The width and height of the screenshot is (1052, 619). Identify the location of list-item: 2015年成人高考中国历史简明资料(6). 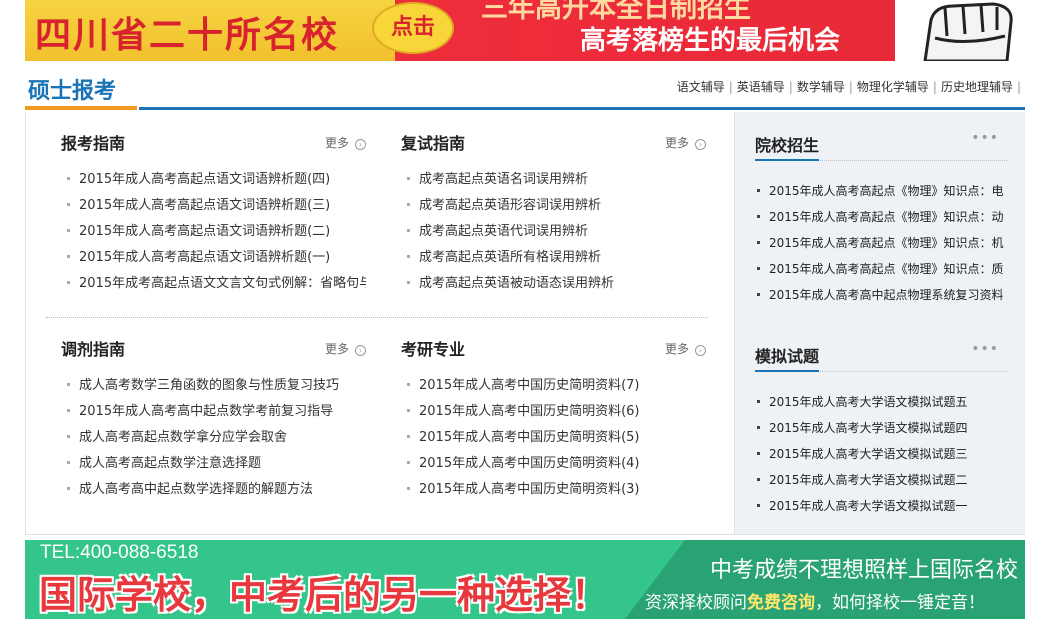
(546, 414).